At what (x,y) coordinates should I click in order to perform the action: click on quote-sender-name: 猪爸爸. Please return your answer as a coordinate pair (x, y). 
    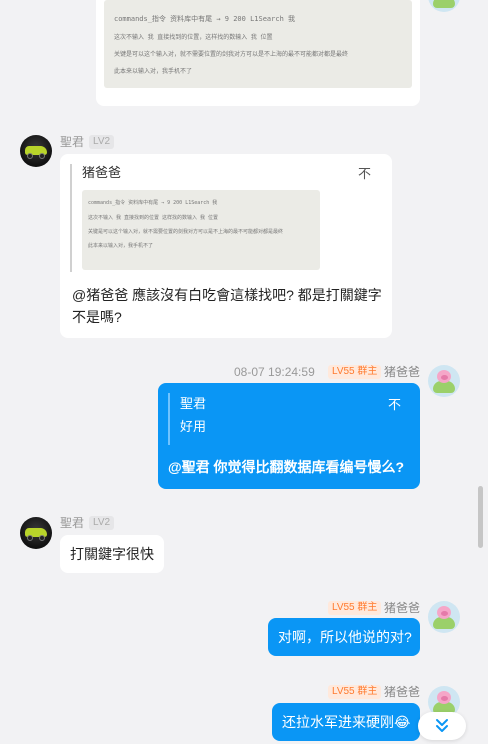
    Looking at the image, I should click on (102, 172).